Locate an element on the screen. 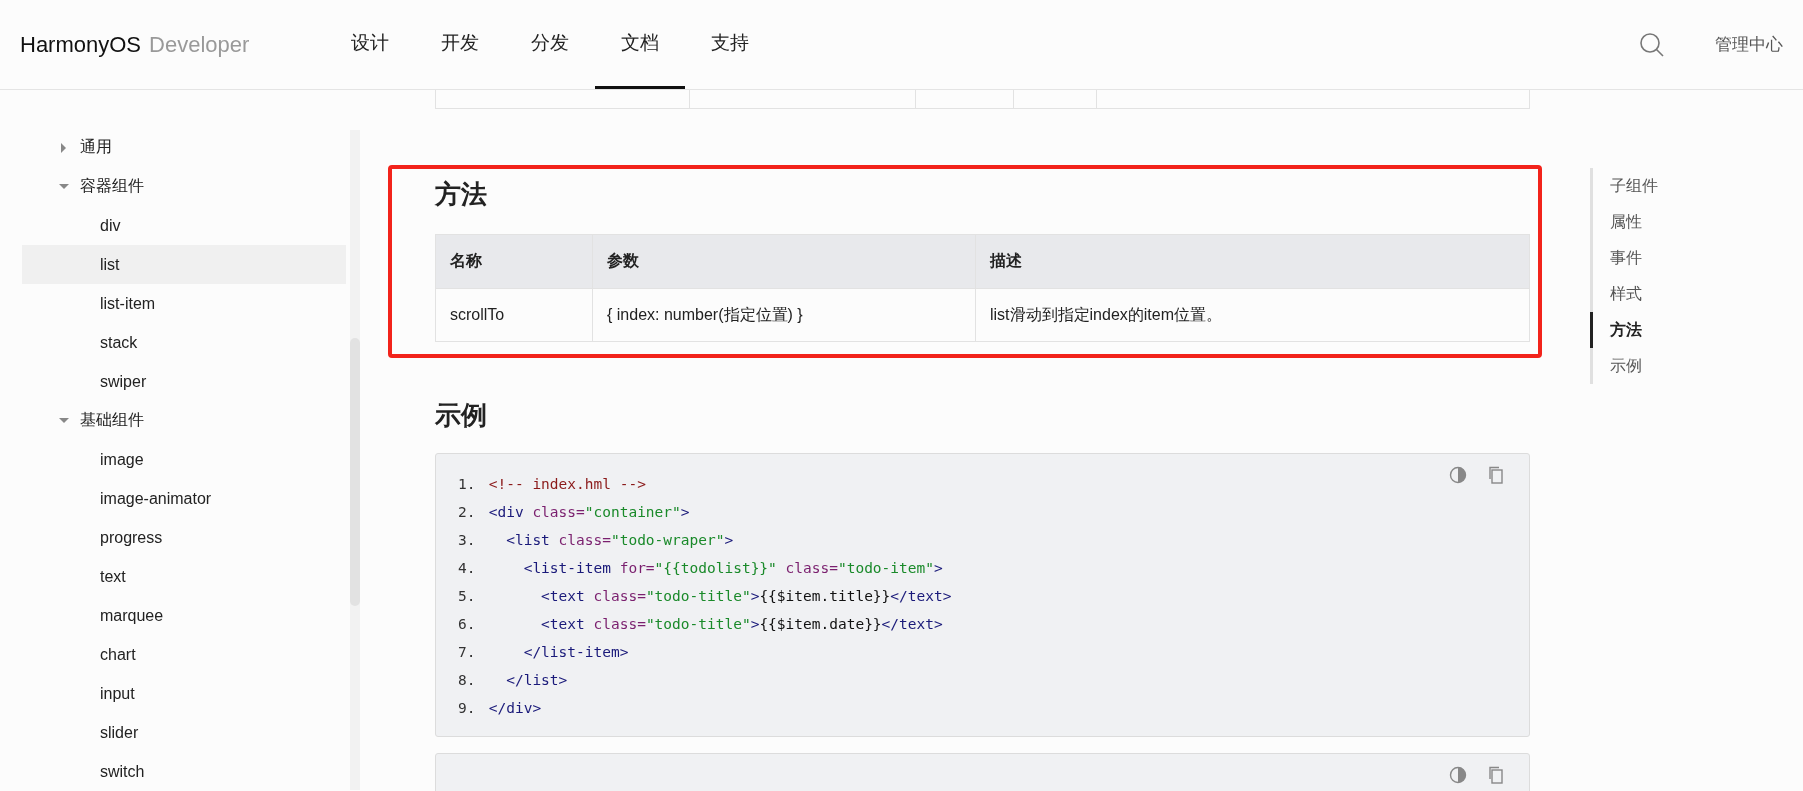 This screenshot has height=791, width=1803. code-line: </div> is located at coordinates (514, 708).